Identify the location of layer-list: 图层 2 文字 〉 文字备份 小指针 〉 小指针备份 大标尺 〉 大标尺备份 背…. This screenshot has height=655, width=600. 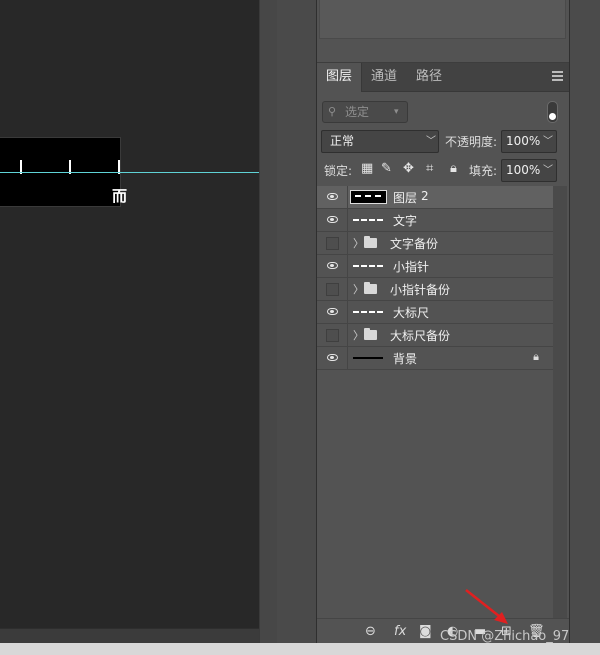
(435, 278).